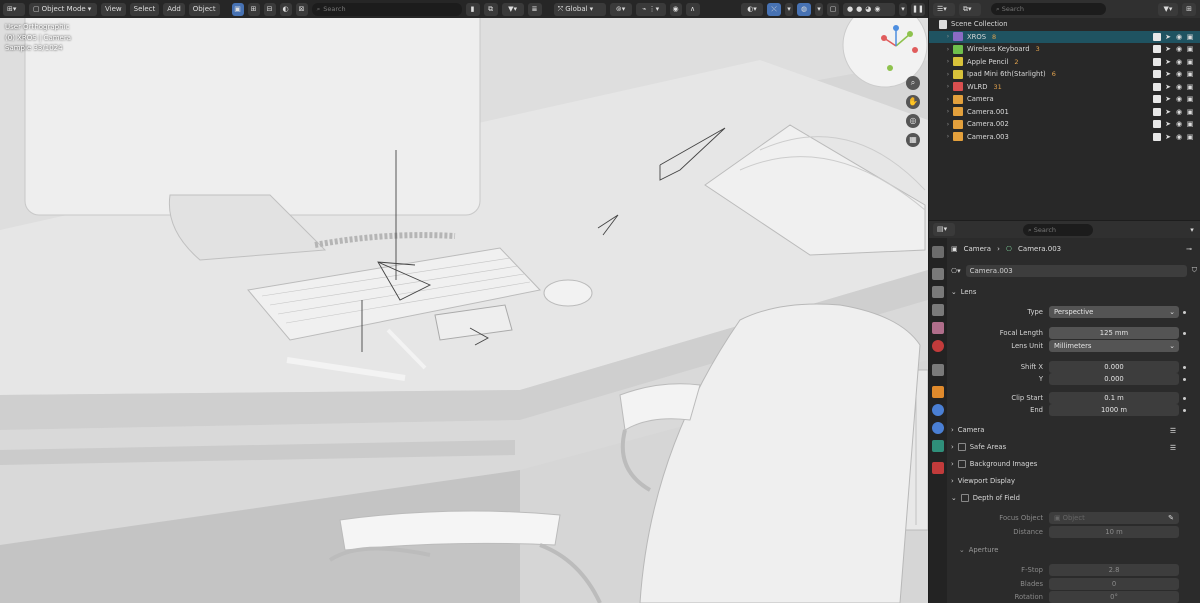  I want to click on pivot-point-icon: ⊚▾, so click(620, 9).